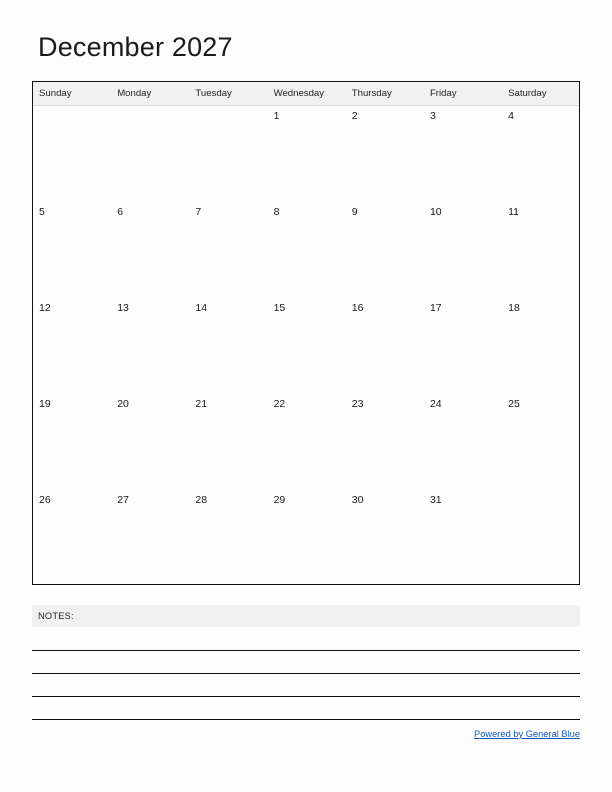  Describe the element at coordinates (357, 500) in the screenshot. I see `day-number: 30` at that location.